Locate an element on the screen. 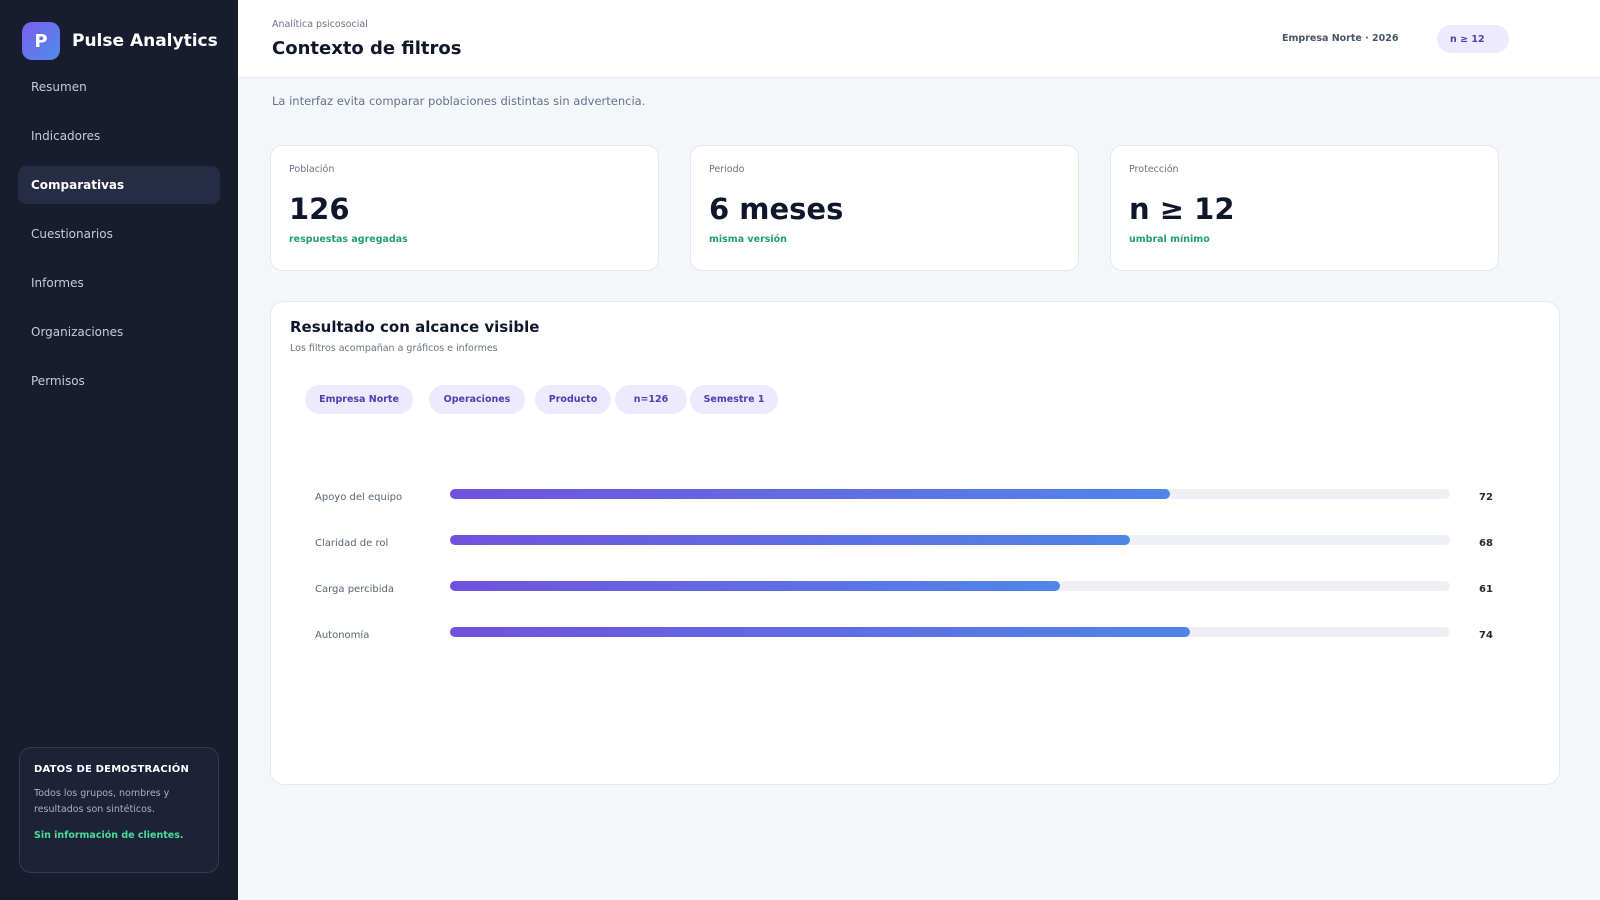 Image resolution: width=1600 pixels, height=900 pixels. filter-chip-equipo: Producto is located at coordinates (573, 399).